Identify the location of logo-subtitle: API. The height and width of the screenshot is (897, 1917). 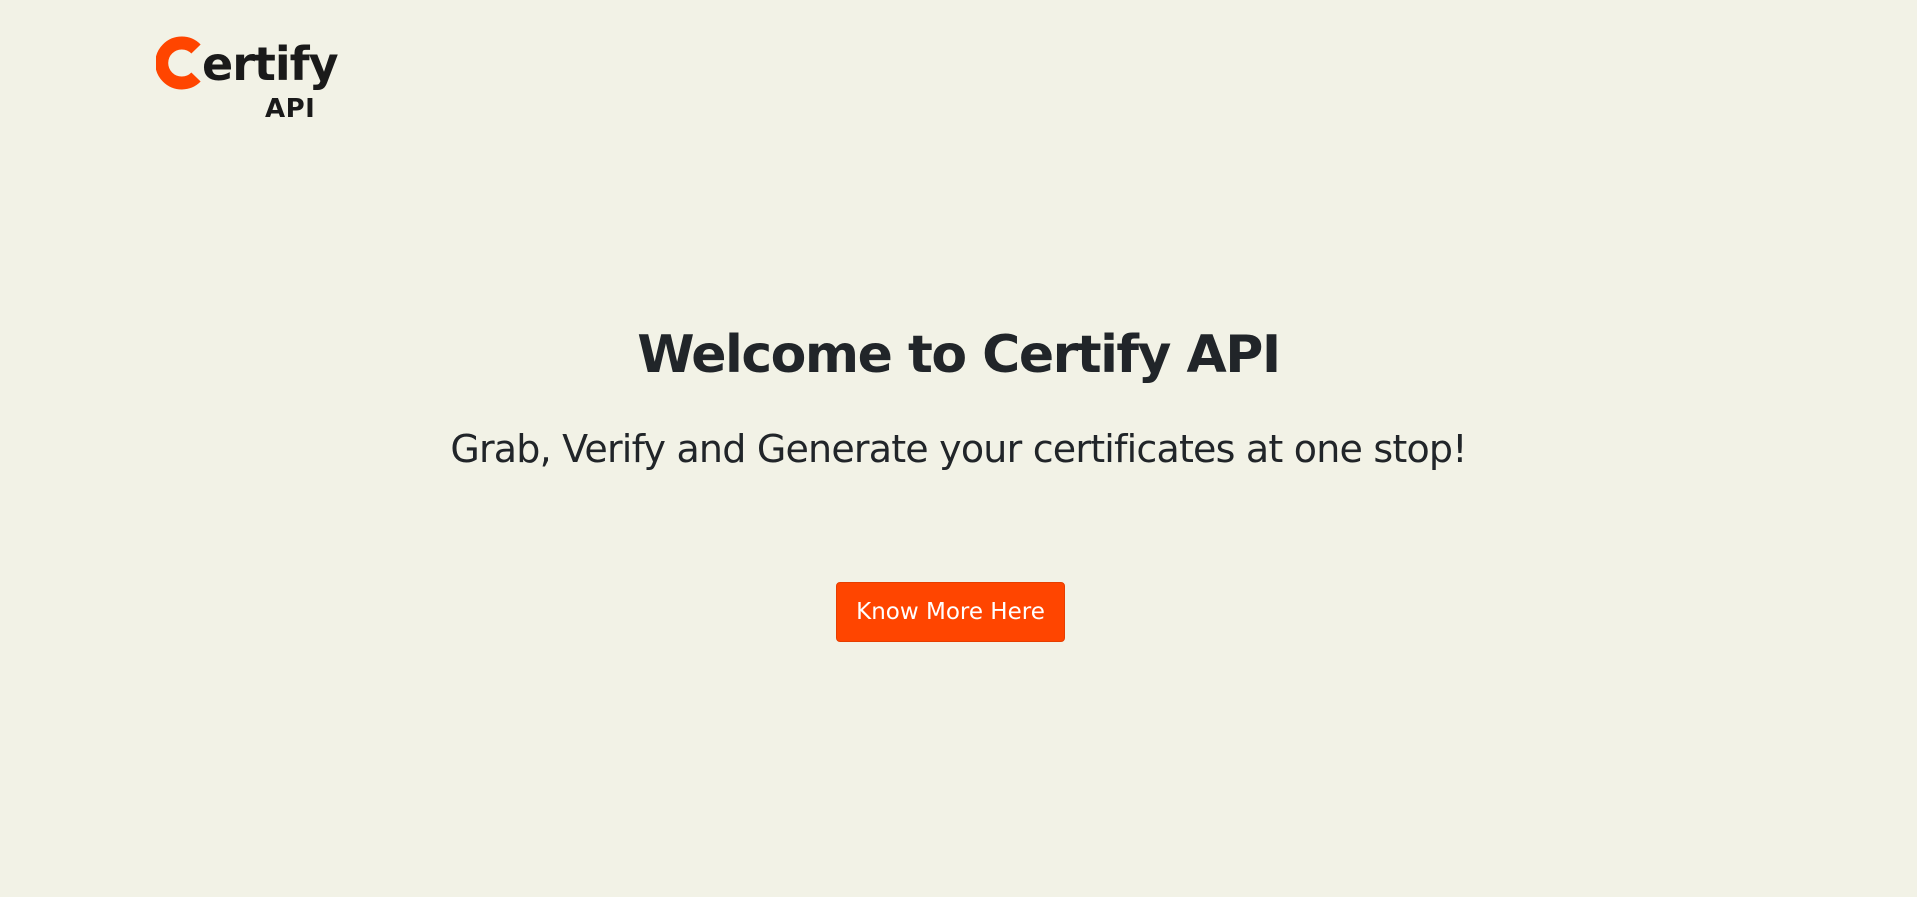
(290, 109).